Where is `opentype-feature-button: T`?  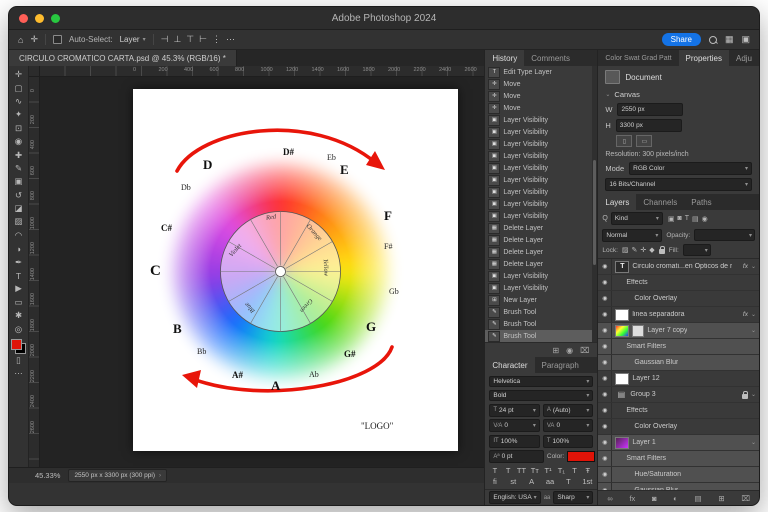
opentype-feature-button: T is located at coordinates (568, 481).